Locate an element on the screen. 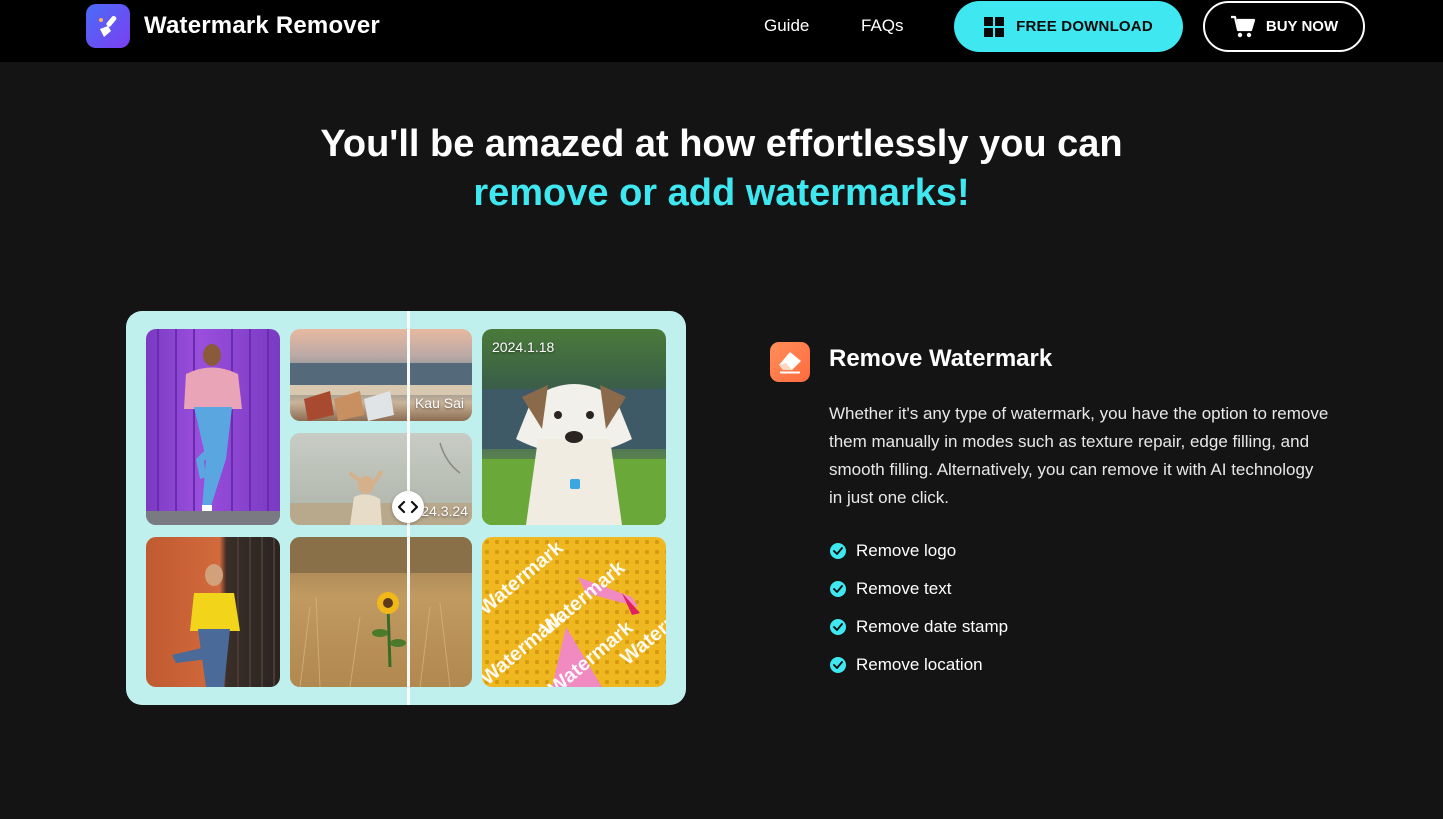 The width and height of the screenshot is (1443, 819). list-item: Remove logo is located at coordinates (919, 551).